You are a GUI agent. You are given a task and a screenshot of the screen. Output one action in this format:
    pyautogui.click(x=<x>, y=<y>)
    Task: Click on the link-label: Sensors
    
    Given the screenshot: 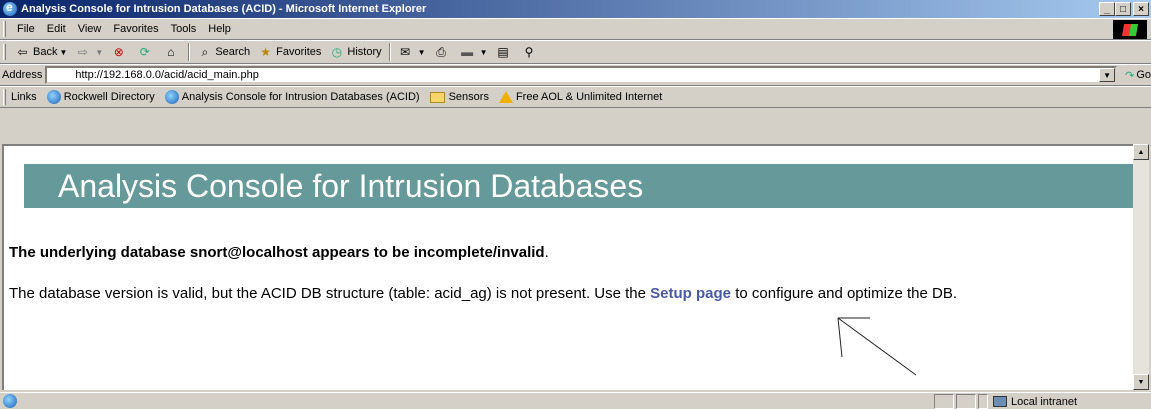 What is the action you would take?
    pyautogui.click(x=468, y=97)
    